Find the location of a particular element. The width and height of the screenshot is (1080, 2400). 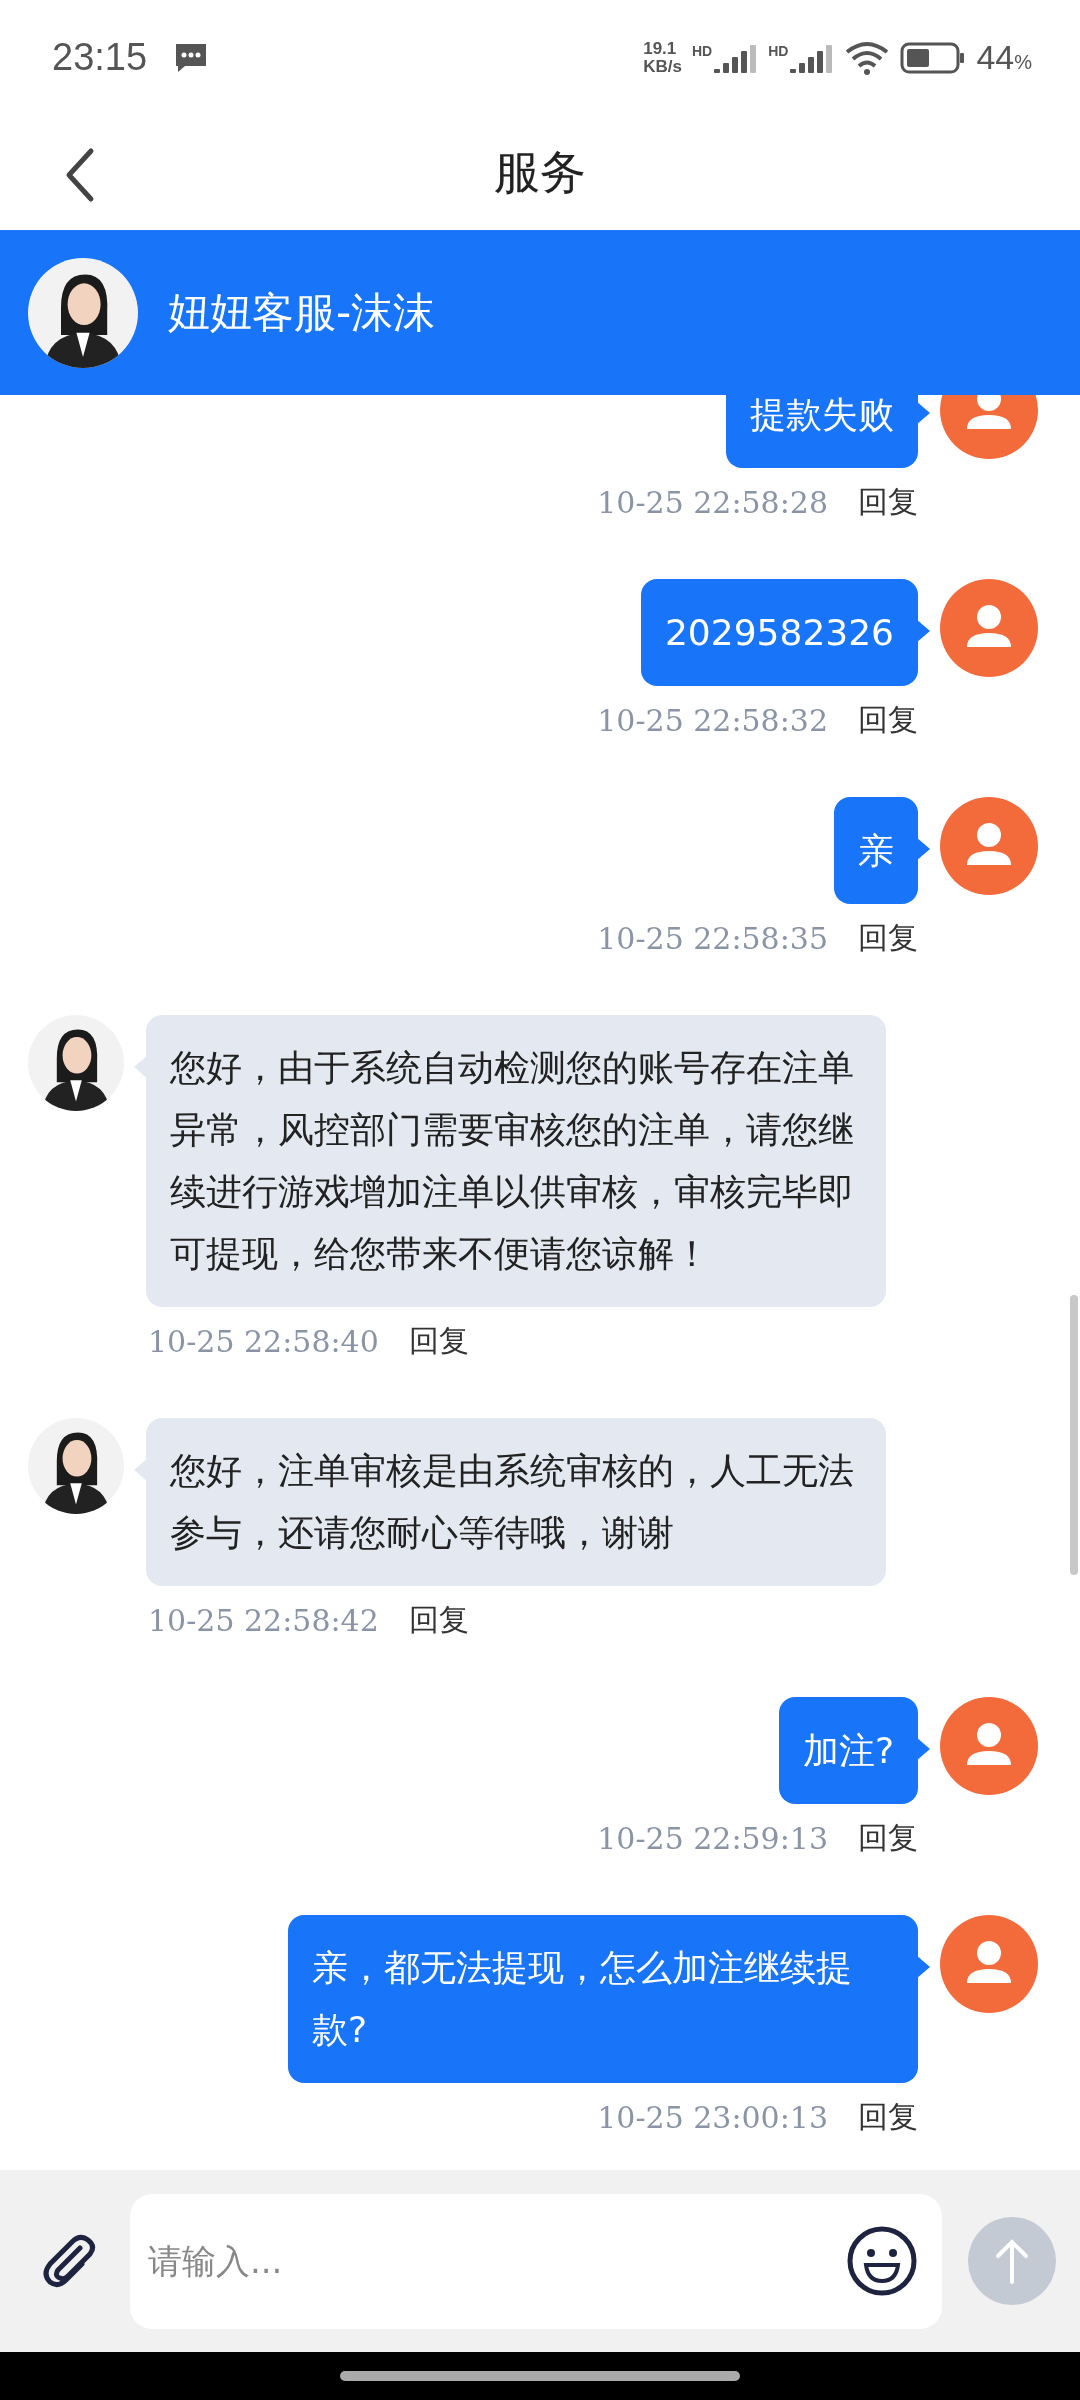

sent-message-bubble: 亲，都无法提现，怎么加注继续提款? is located at coordinates (603, 1999).